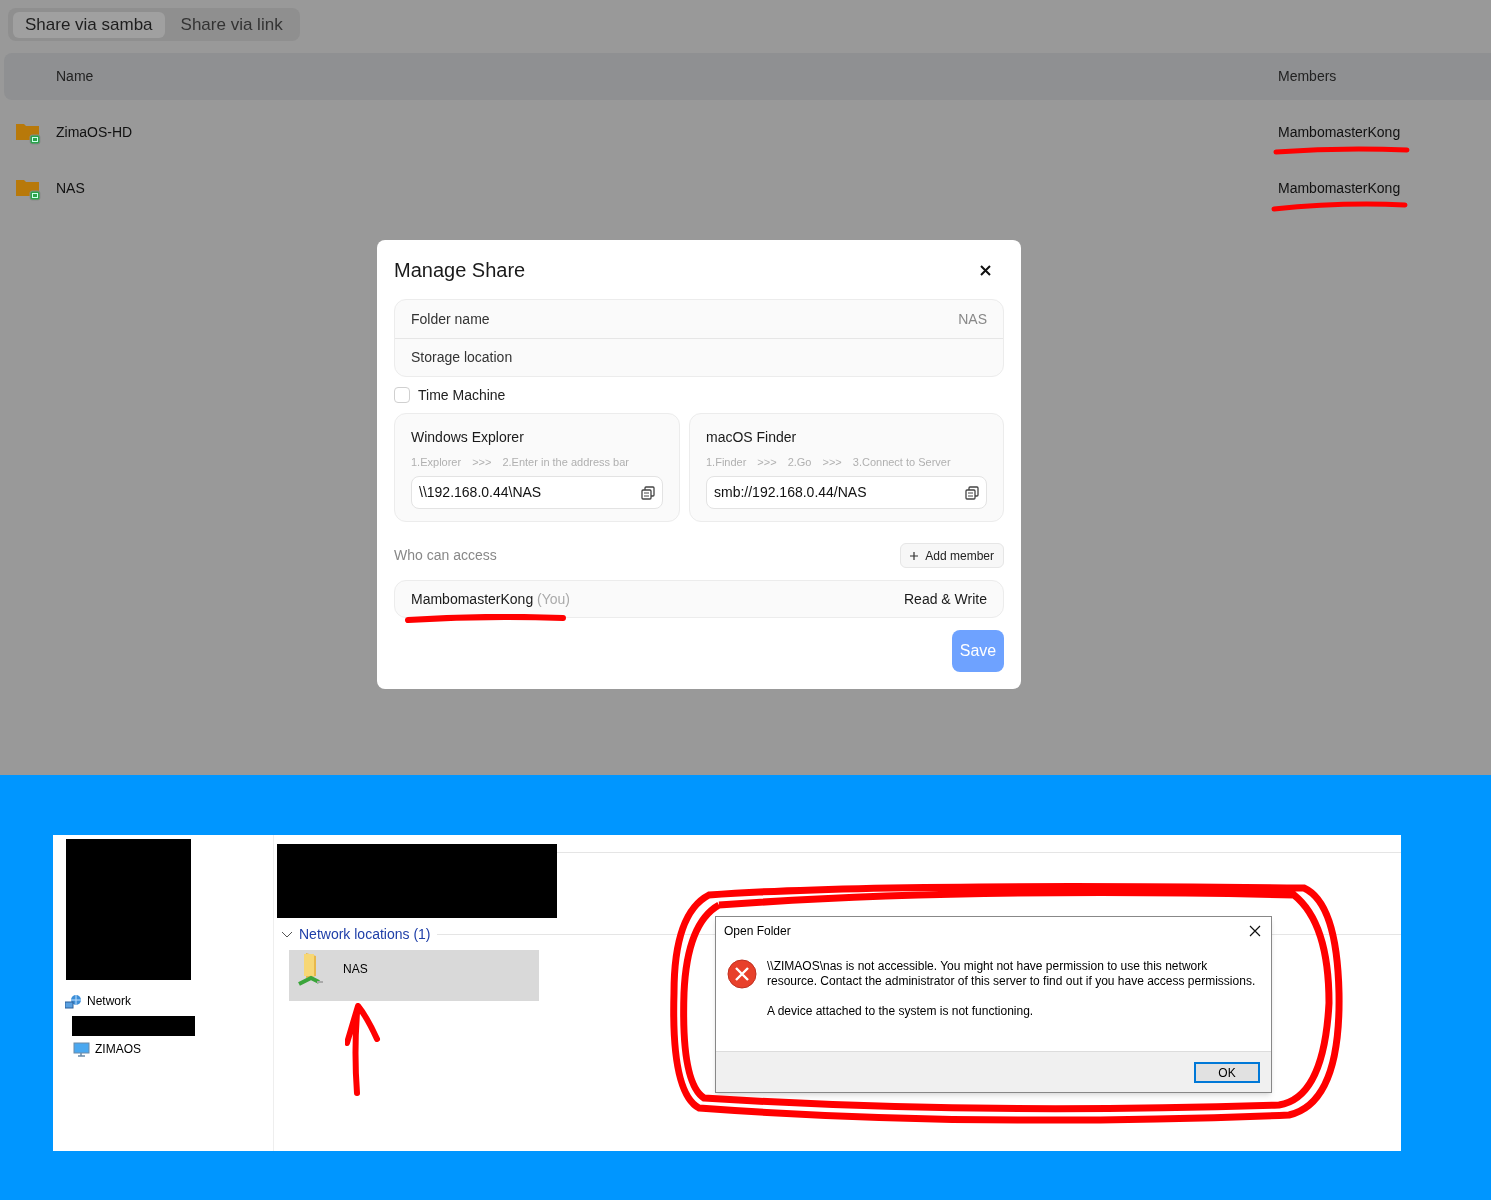  I want to click on card-title: macOS Finder, so click(752, 437).